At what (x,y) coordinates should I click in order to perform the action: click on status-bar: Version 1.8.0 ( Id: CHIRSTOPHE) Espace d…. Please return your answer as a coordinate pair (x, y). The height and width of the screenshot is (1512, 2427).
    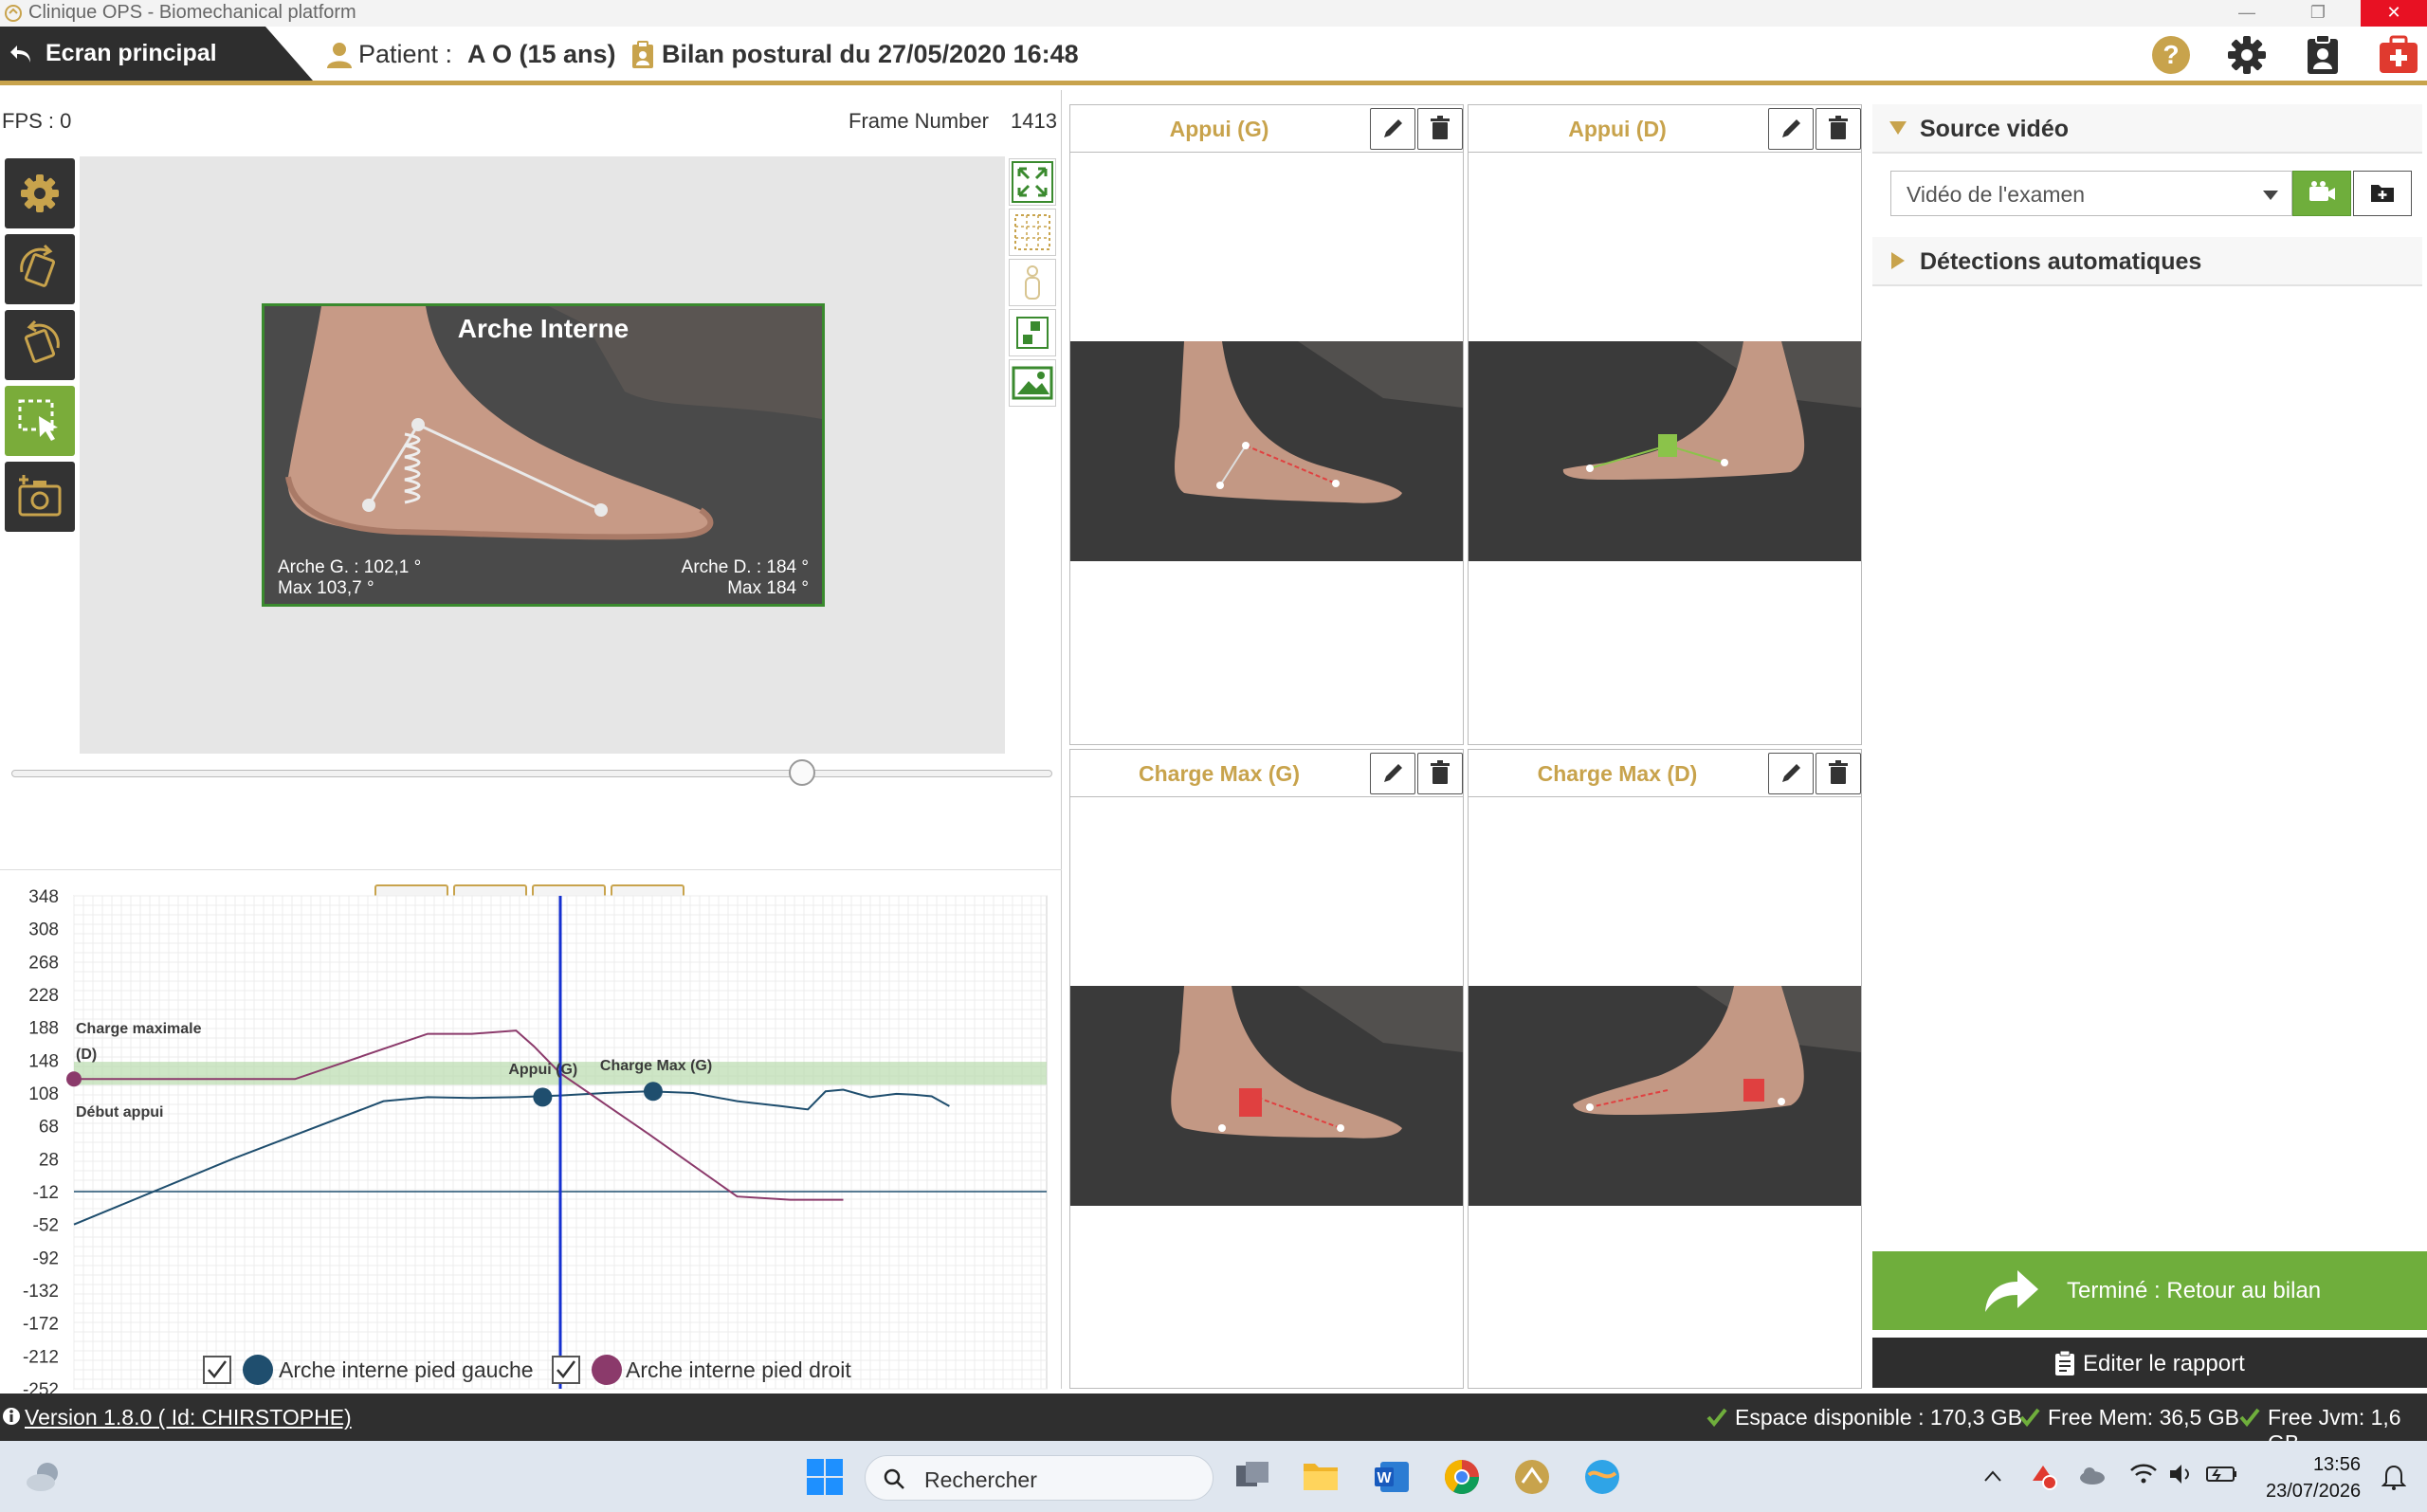
    Looking at the image, I should click on (1213, 1424).